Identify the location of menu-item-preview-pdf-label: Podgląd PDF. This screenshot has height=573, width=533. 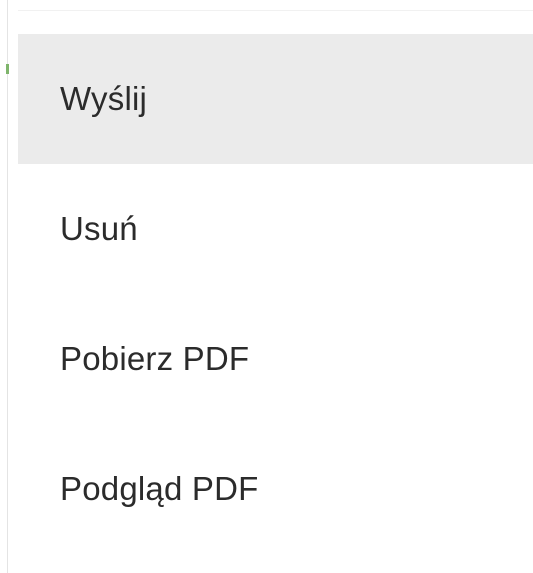
(159, 488).